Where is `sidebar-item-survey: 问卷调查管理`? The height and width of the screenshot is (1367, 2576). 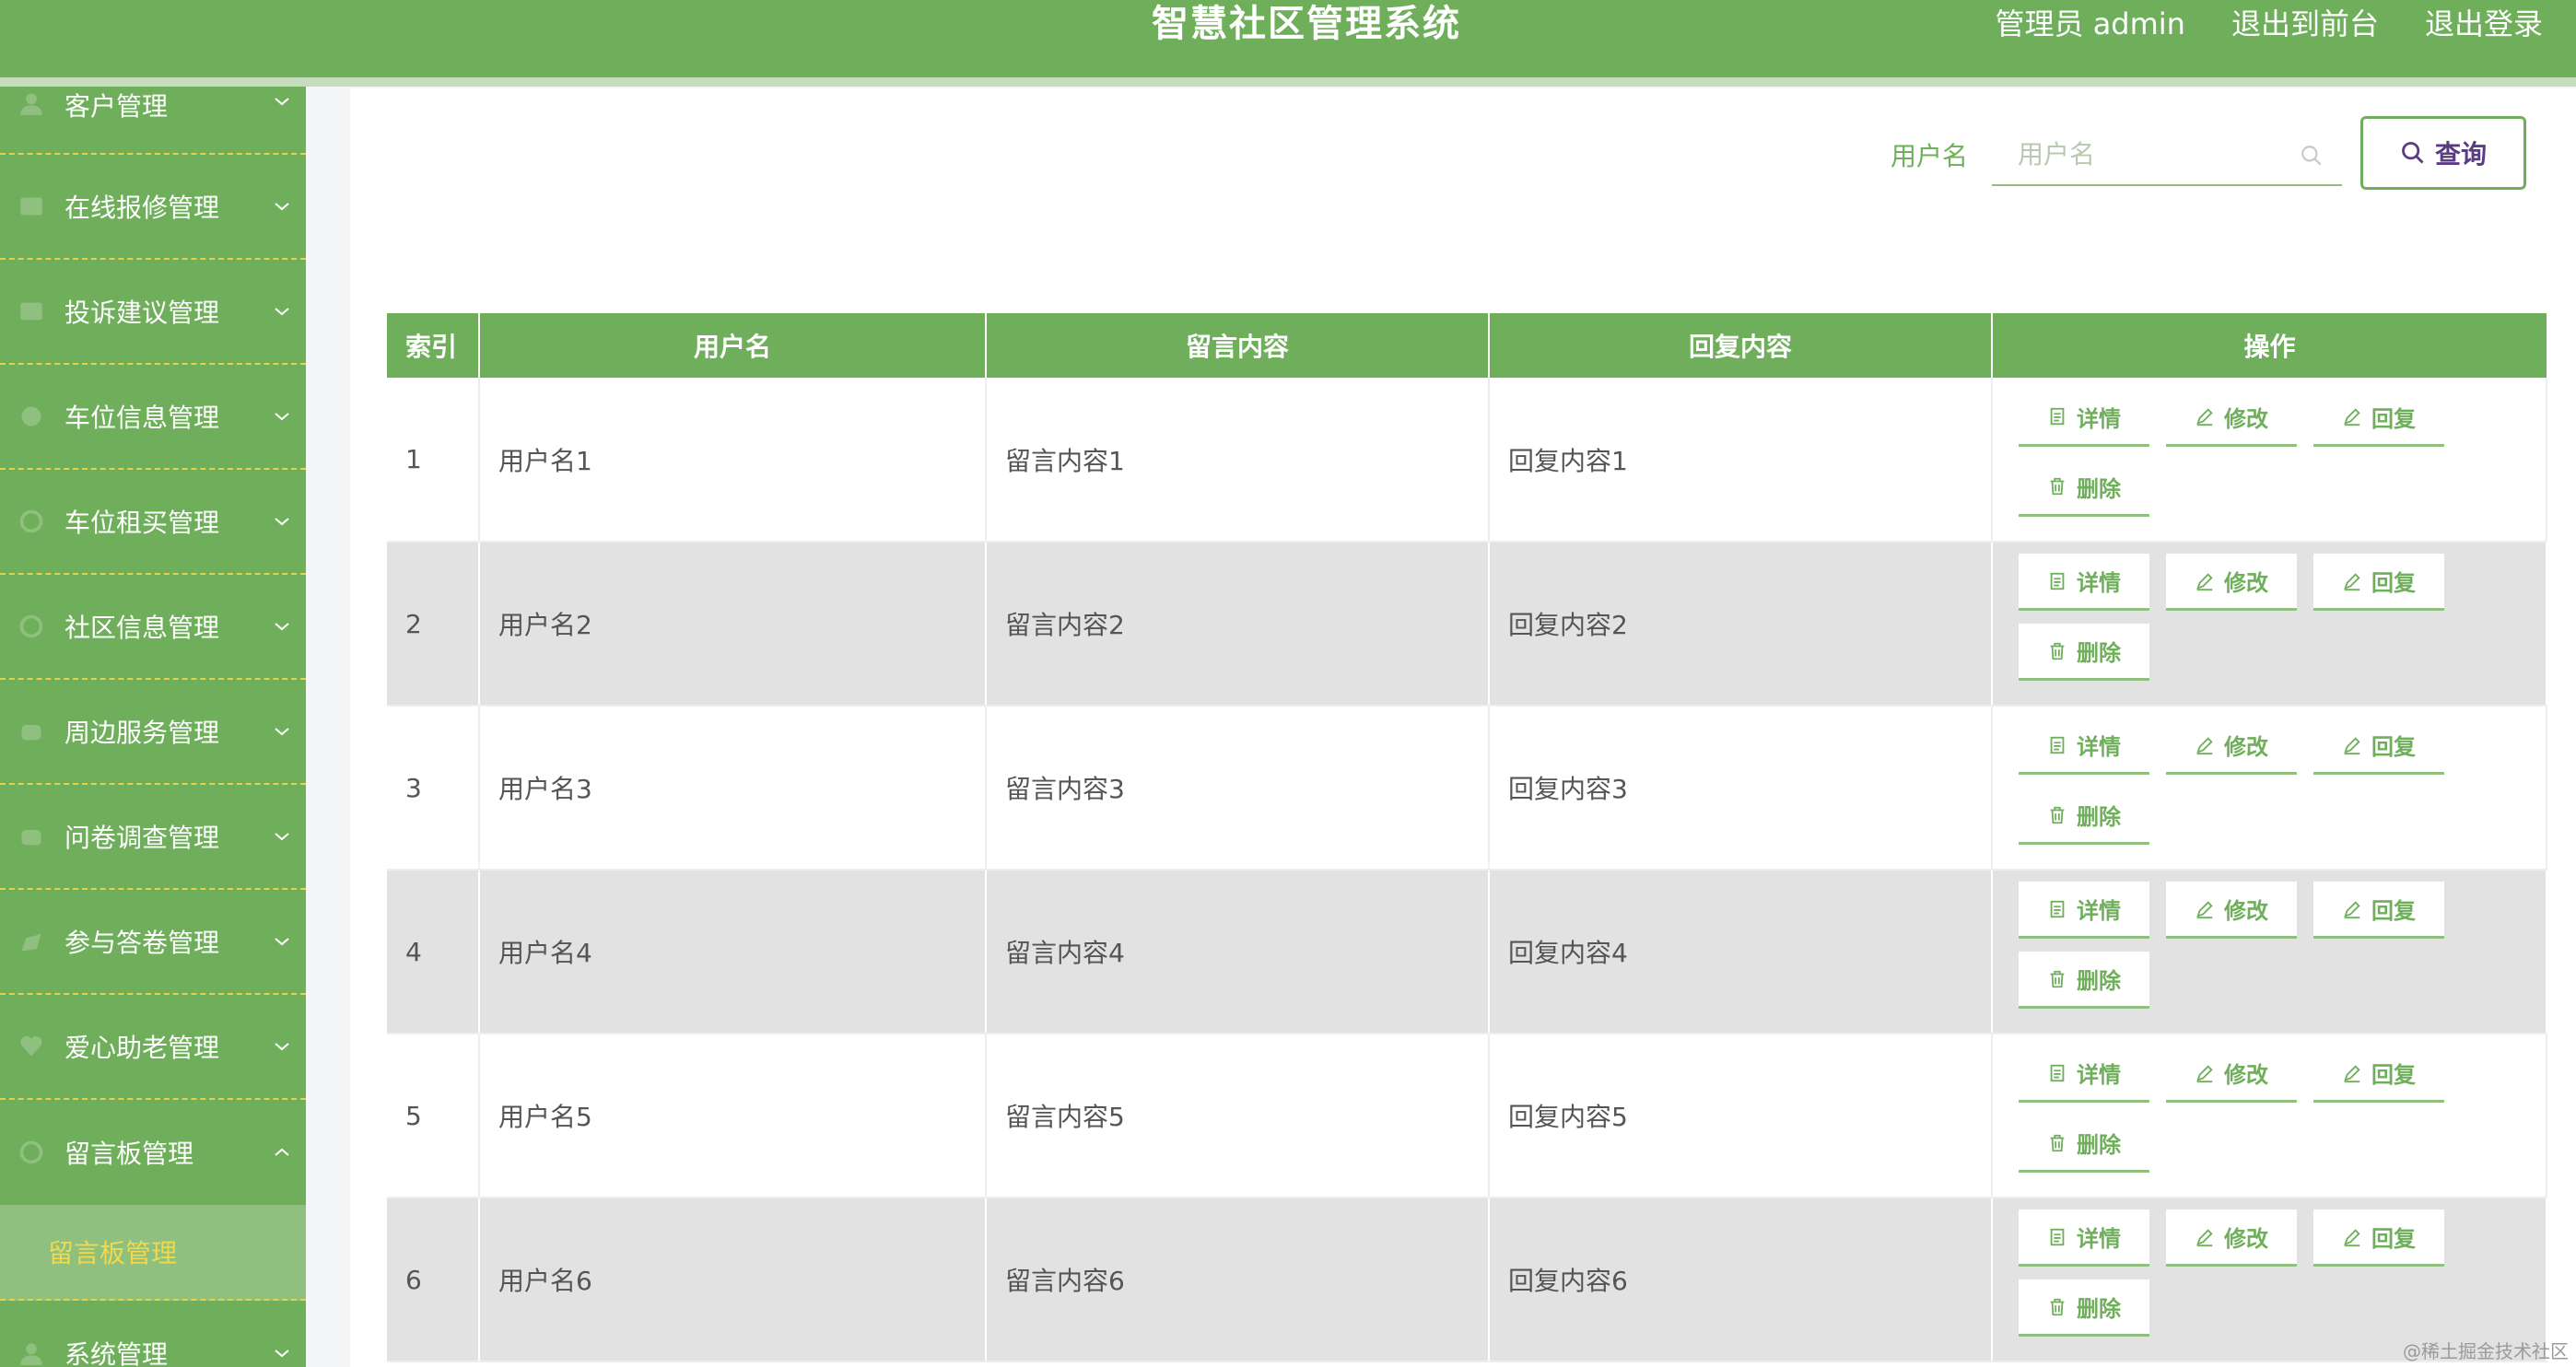 sidebar-item-survey: 问卷调查管理 is located at coordinates (153, 837).